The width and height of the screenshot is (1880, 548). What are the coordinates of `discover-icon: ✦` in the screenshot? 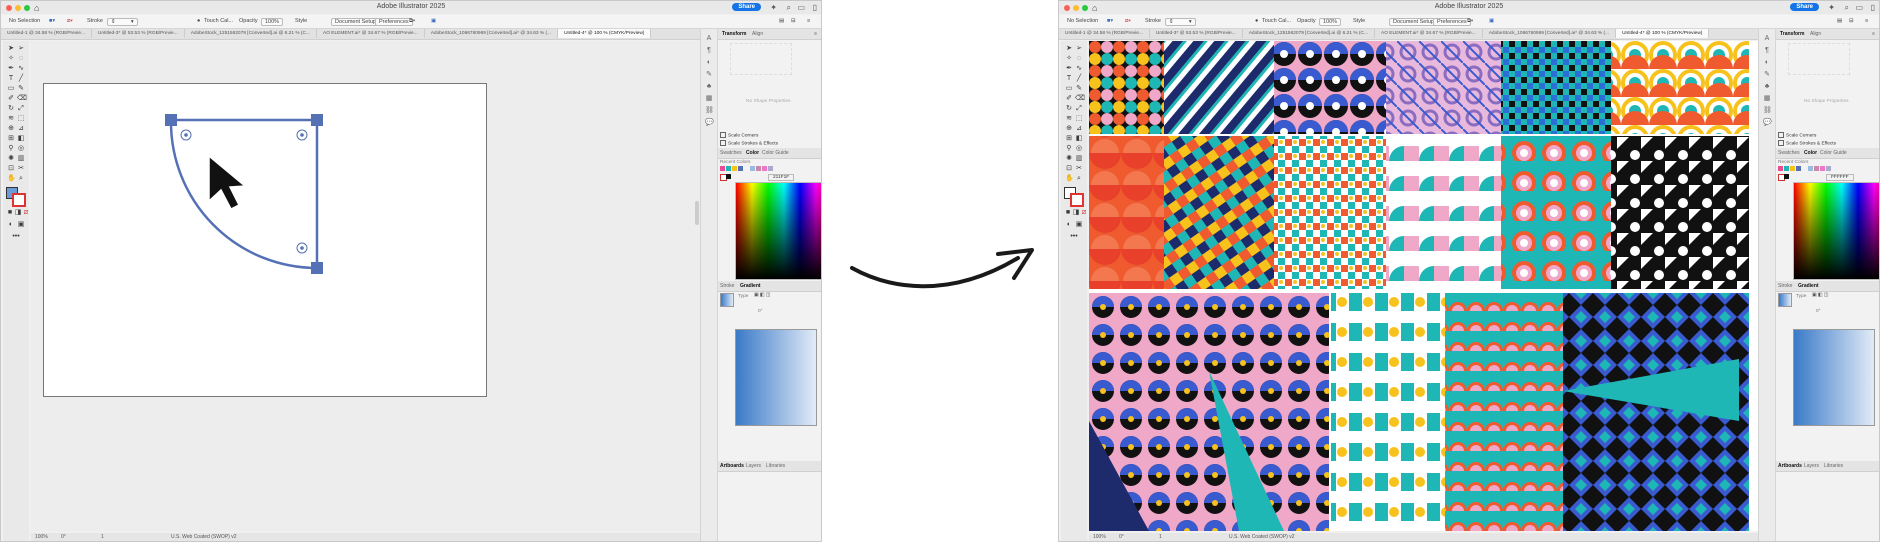 It's located at (1831, 7).